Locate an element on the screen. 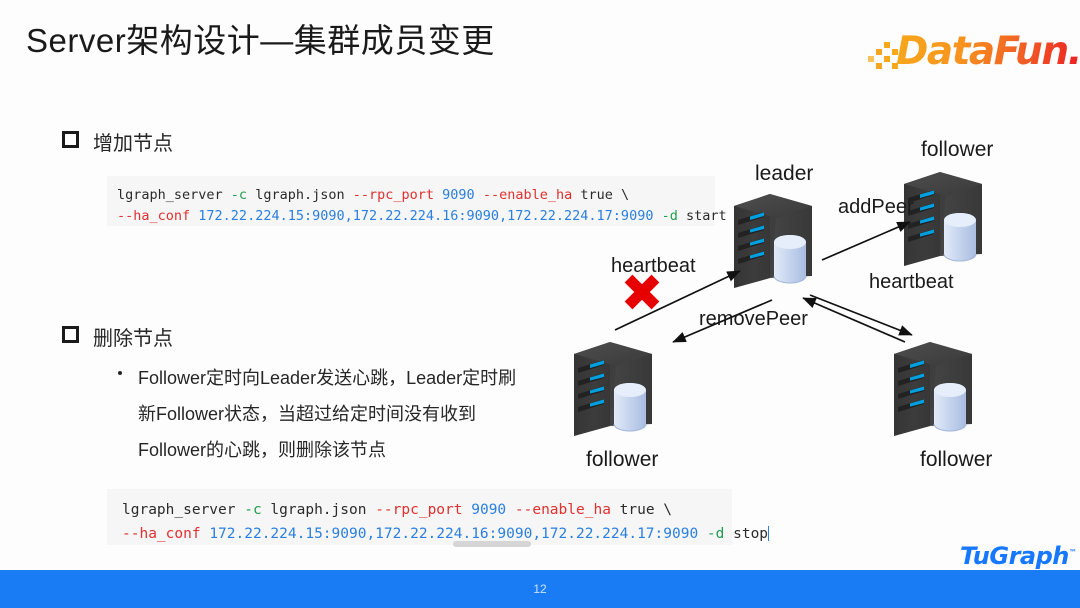 Image resolution: width=1080 pixels, height=608 pixels. tugraph-logo: TuGraph™ is located at coordinates (1018, 556).